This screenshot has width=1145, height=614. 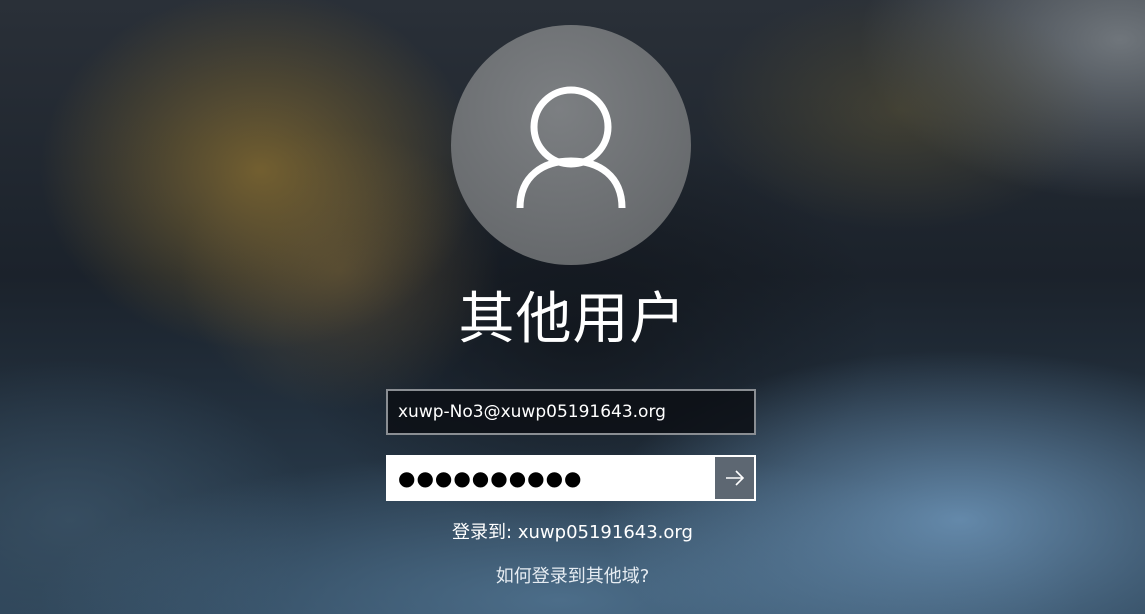 What do you see at coordinates (572, 577) in the screenshot?
I see `other-domain-link: 如何登录到其他域?` at bounding box center [572, 577].